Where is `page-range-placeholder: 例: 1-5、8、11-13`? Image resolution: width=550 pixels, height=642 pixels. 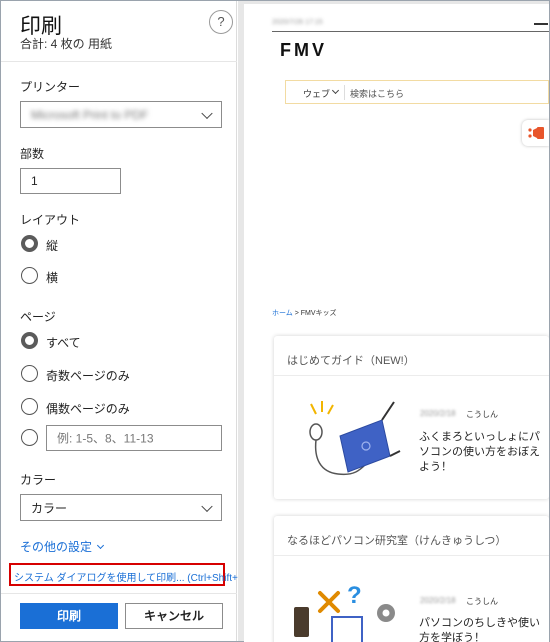 page-range-placeholder: 例: 1-5、8、11-13 is located at coordinates (105, 438).